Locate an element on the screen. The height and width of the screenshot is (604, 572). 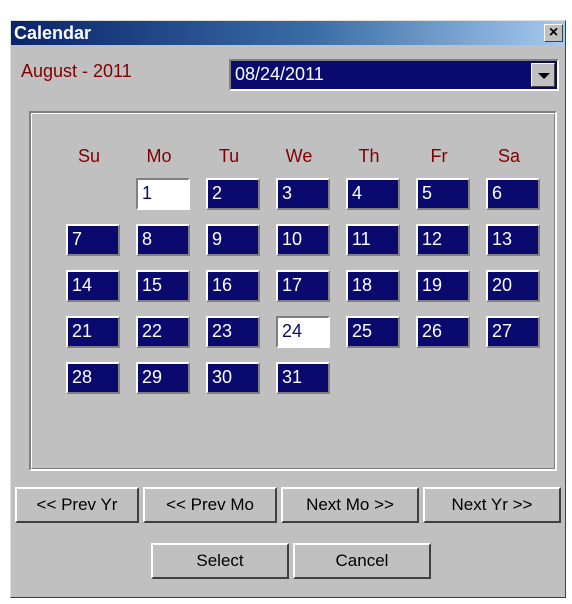
day-cell: 26 is located at coordinates (443, 332).